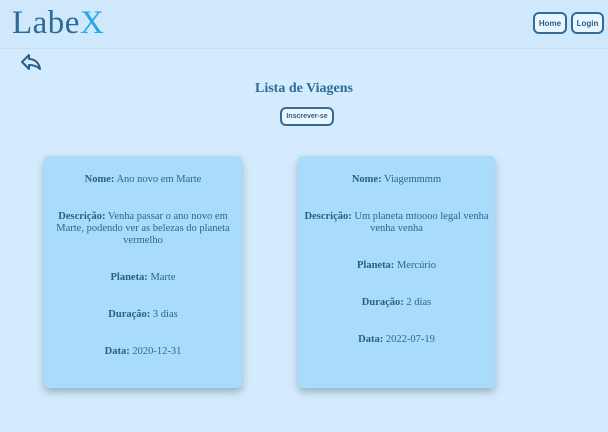 Image resolution: width=608 pixels, height=432 pixels. I want to click on trip-planet: Planeta: Marte, so click(143, 278).